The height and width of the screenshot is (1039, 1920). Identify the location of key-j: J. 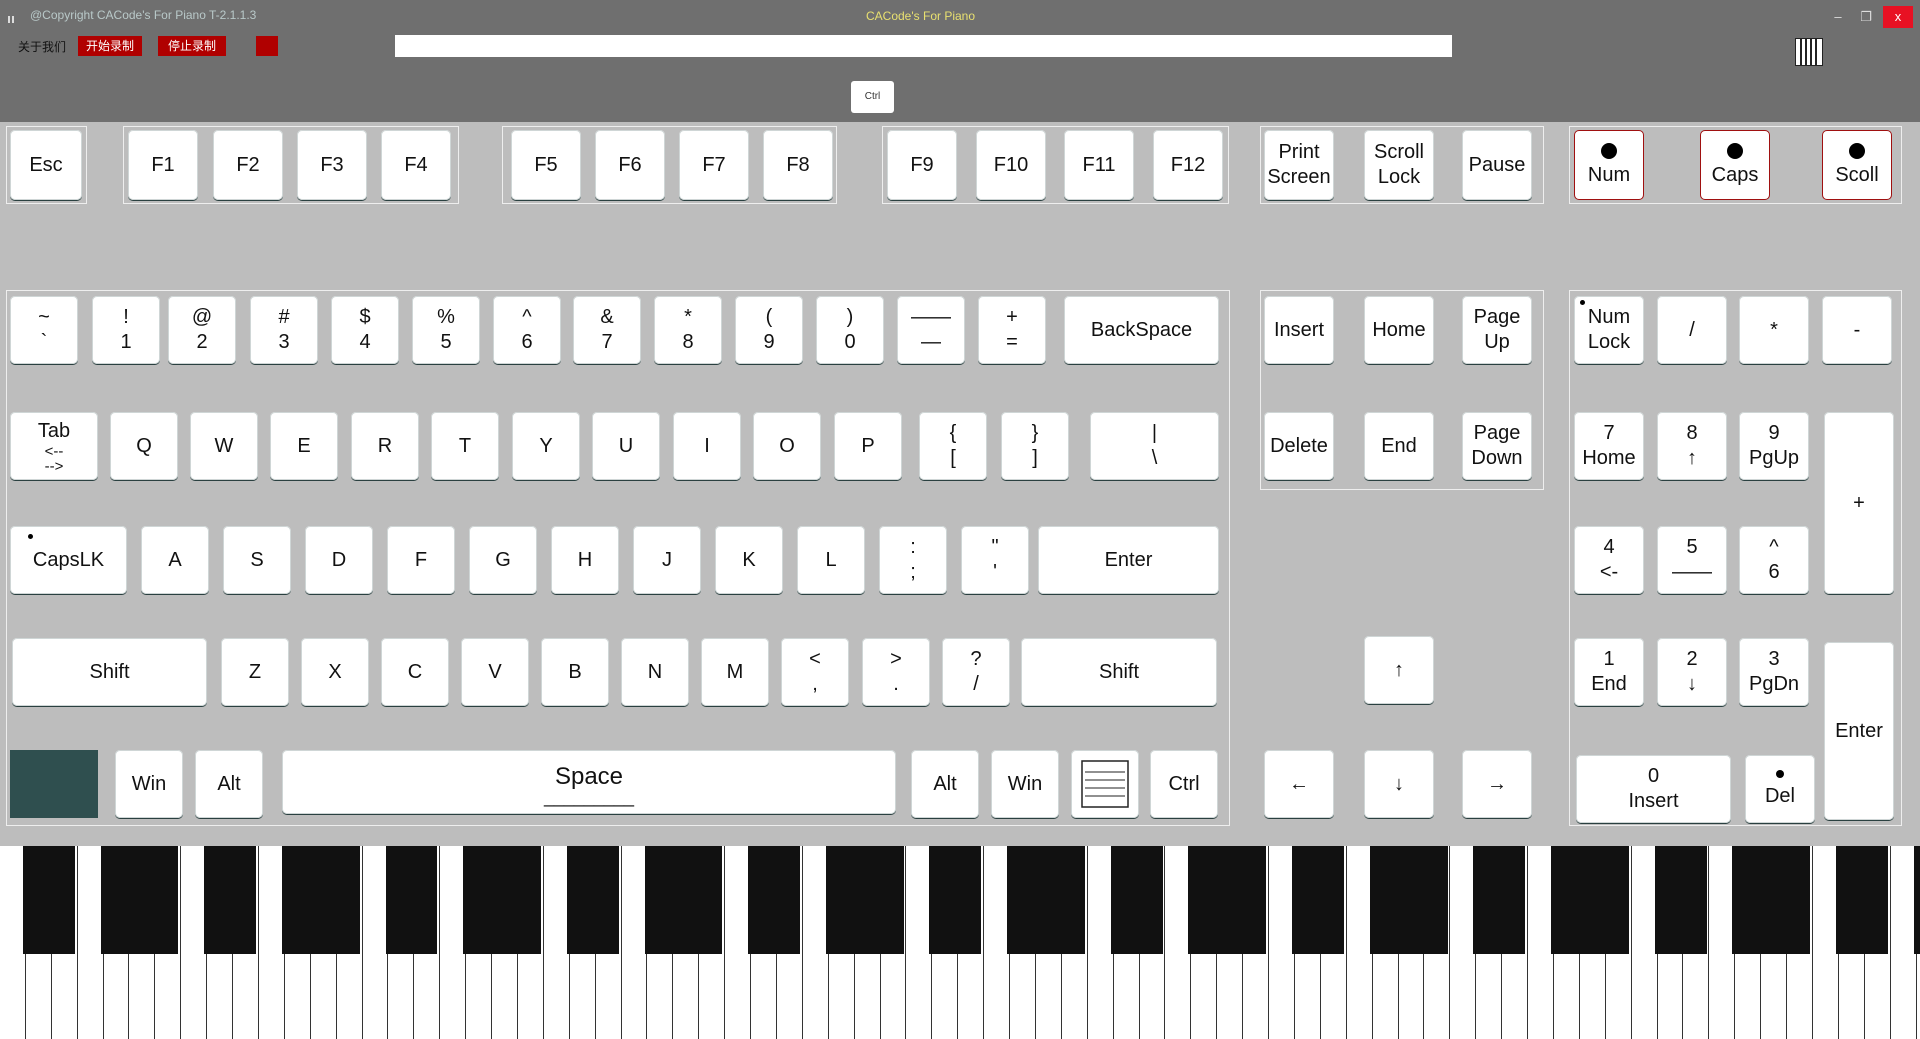
(667, 560).